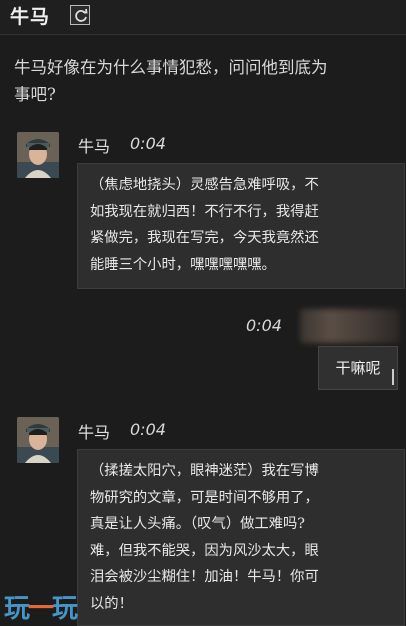 The width and height of the screenshot is (406, 626). What do you see at coordinates (204, 211) in the screenshot?
I see `message-line: 如我现在就归西！不行不行，我得赶` at bounding box center [204, 211].